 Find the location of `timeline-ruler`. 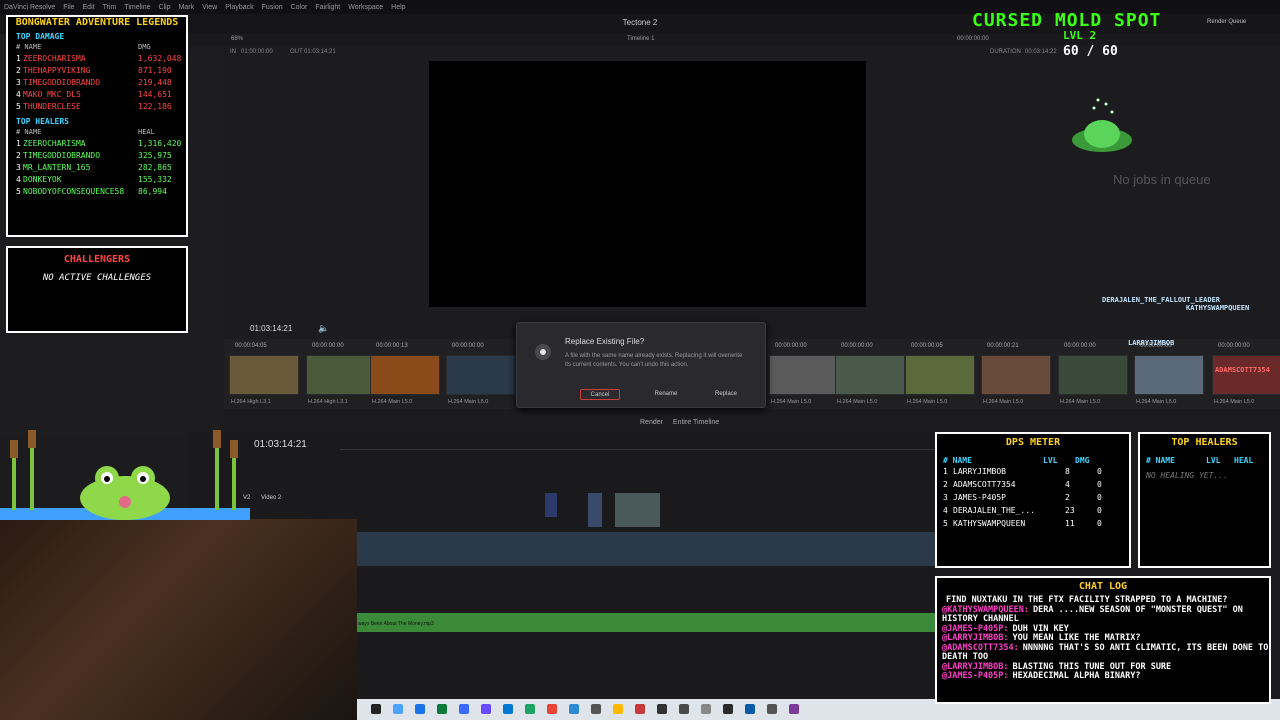

timeline-ruler is located at coordinates (637, 445).